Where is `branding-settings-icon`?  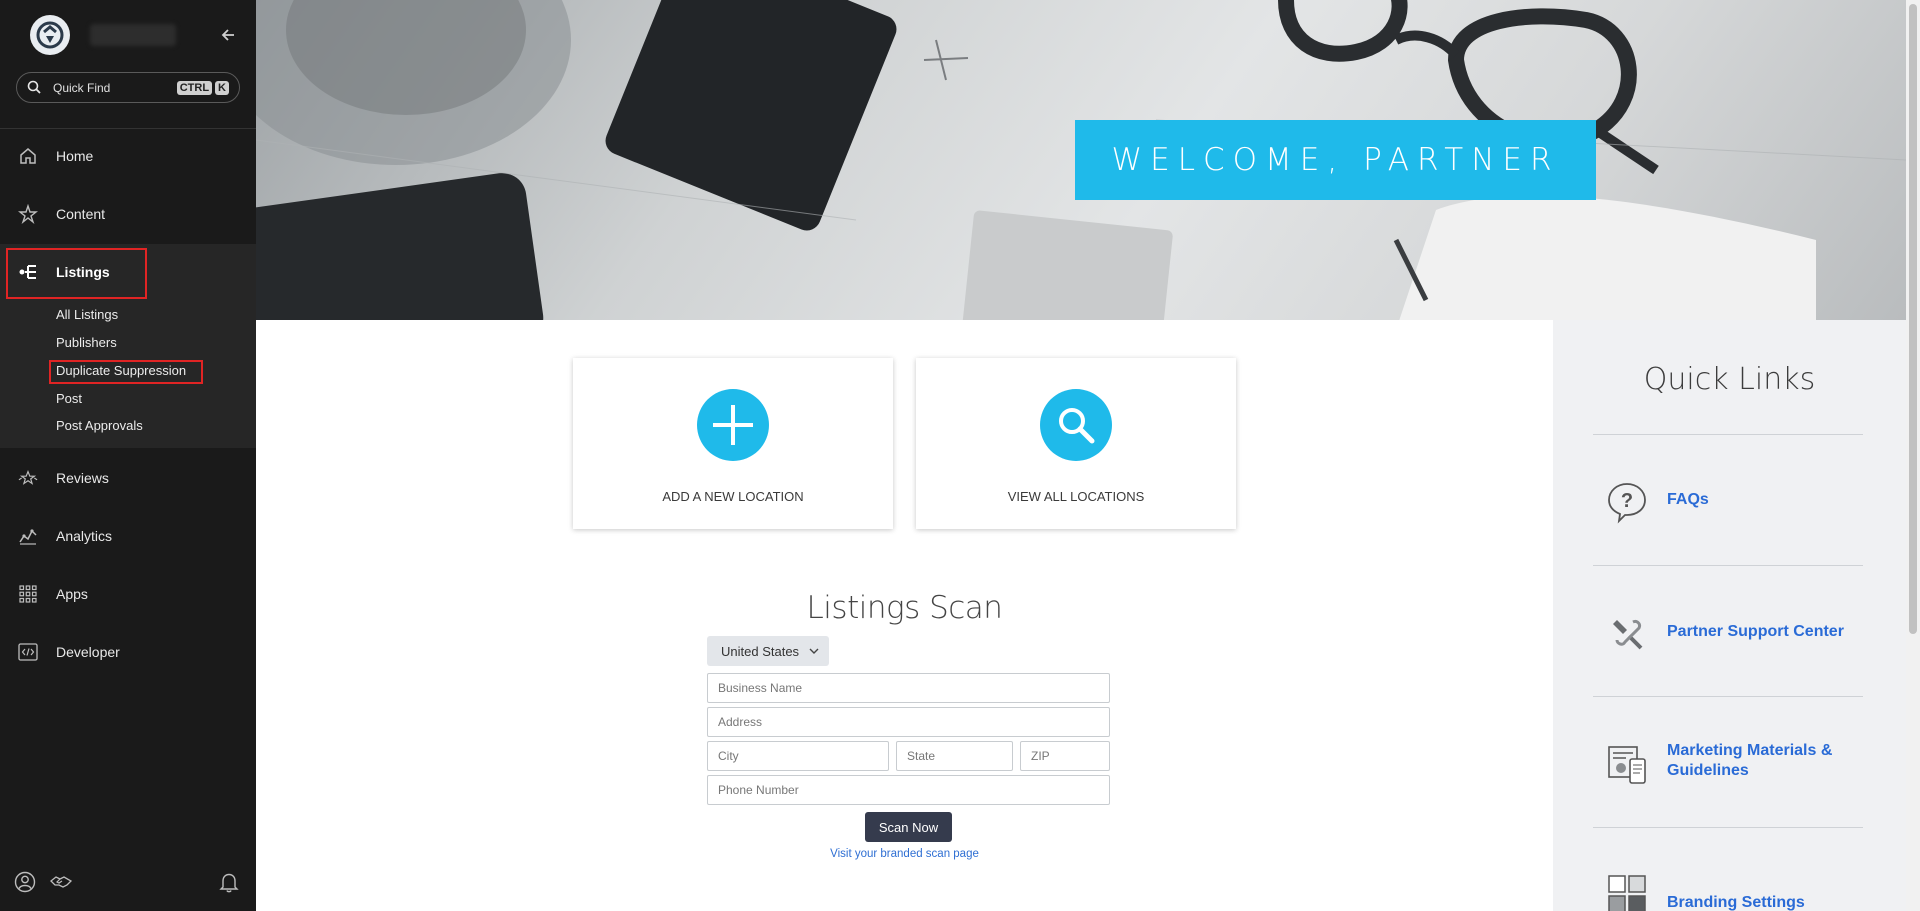 branding-settings-icon is located at coordinates (1627, 891).